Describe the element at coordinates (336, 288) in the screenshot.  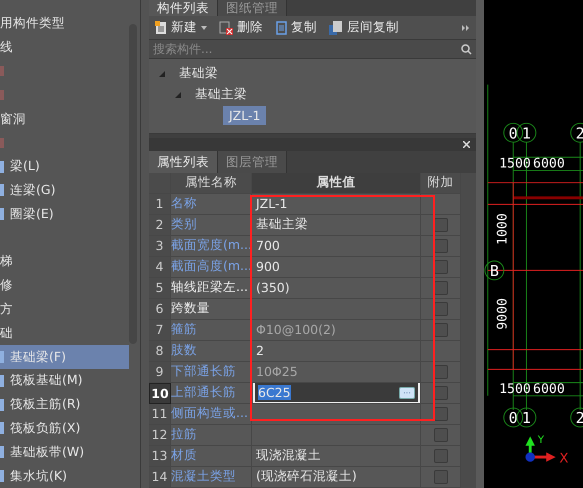
I see `value-cell: (350)` at that location.